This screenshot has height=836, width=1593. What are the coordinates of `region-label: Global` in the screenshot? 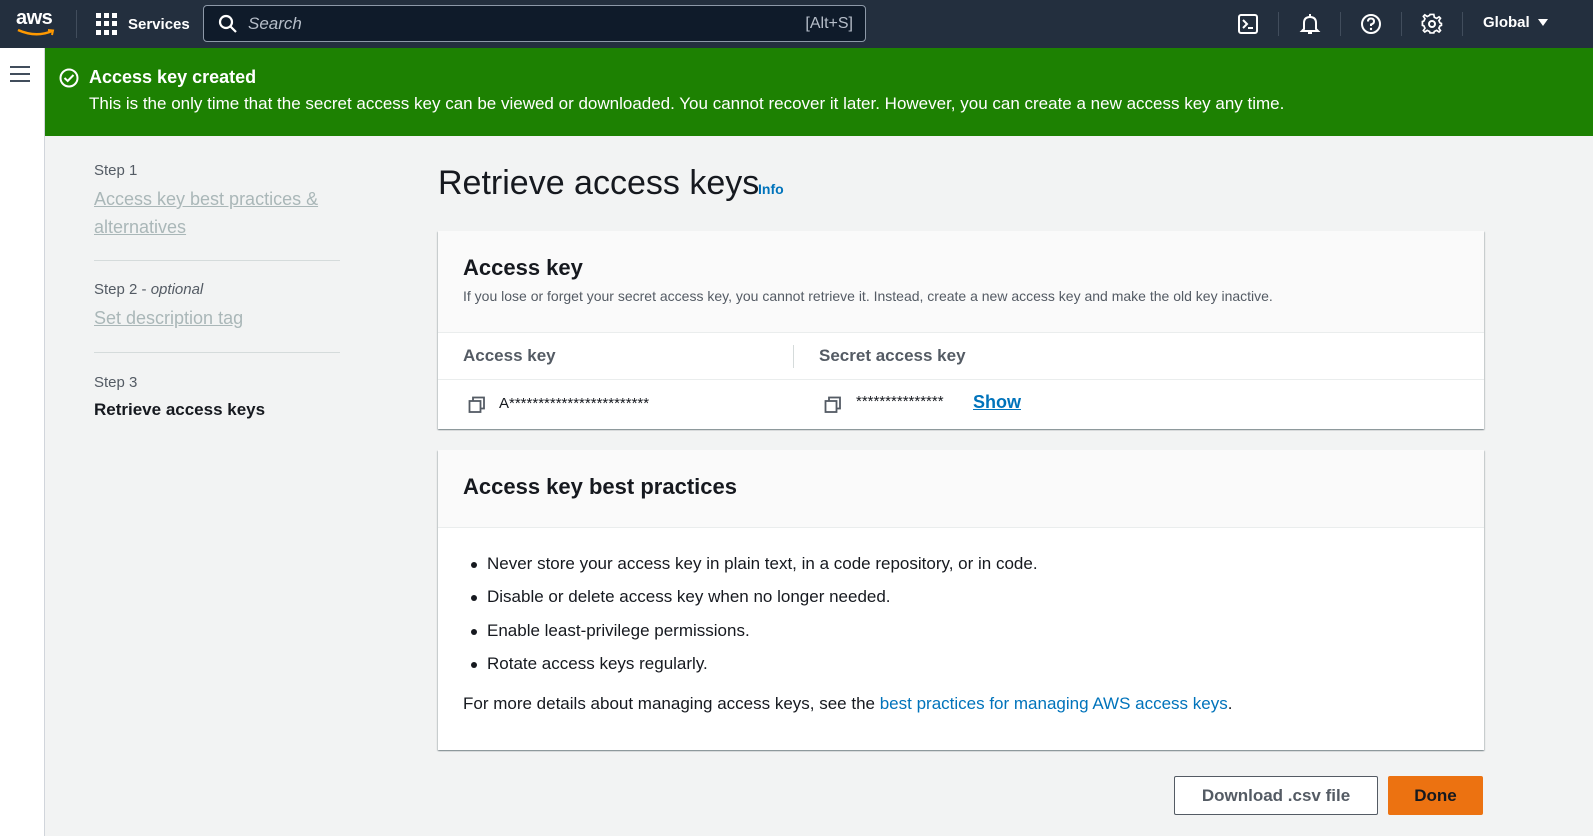 It's located at (1506, 22).